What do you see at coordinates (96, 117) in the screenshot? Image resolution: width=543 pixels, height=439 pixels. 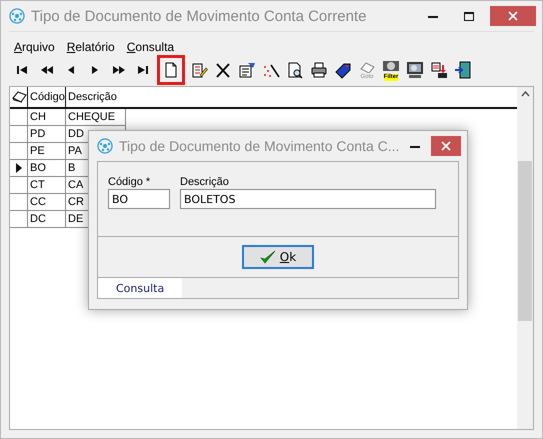 I see `table-cell: CHEQUE` at bounding box center [96, 117].